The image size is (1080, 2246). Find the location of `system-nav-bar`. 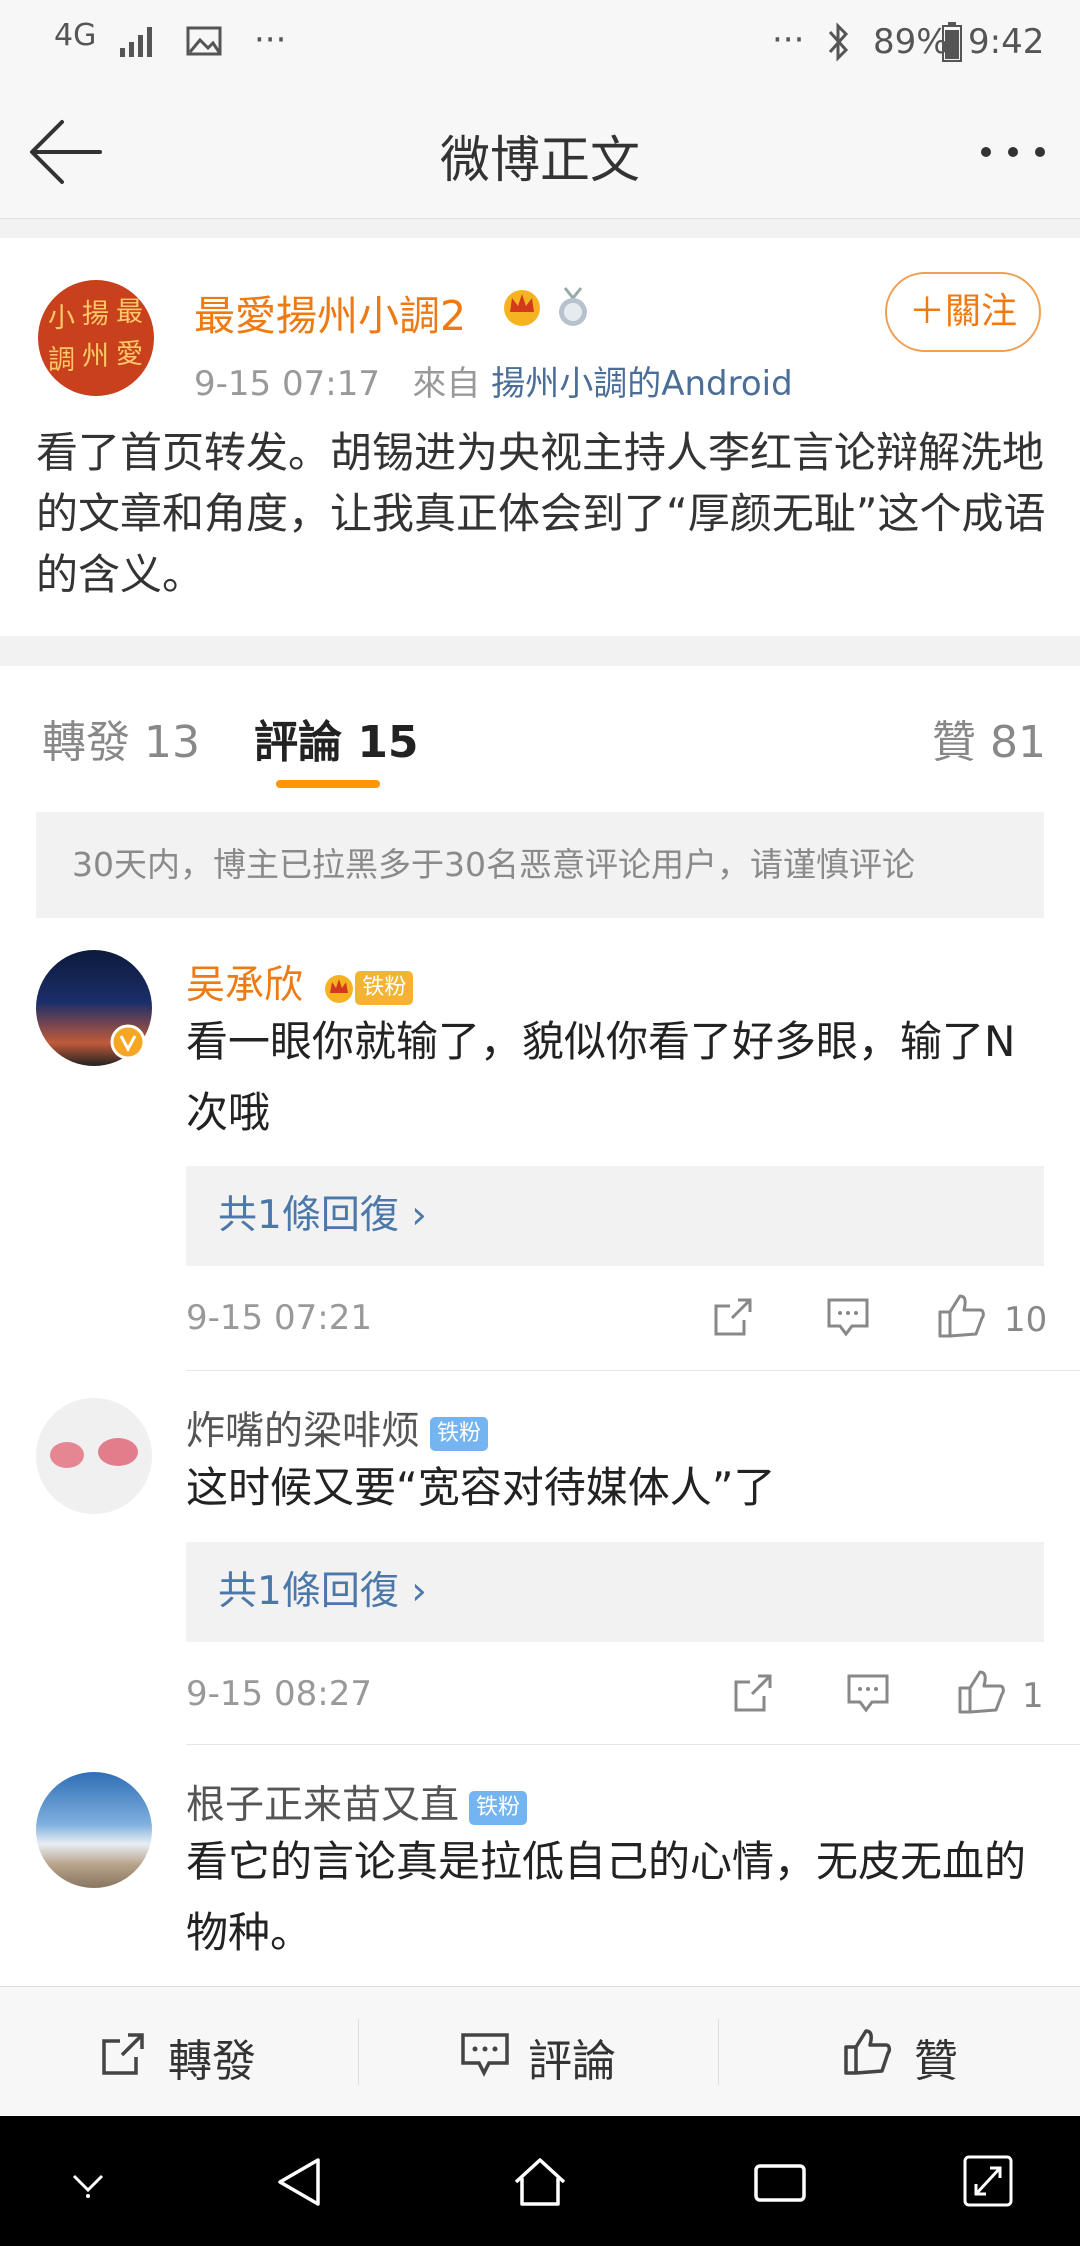

system-nav-bar is located at coordinates (540, 2181).